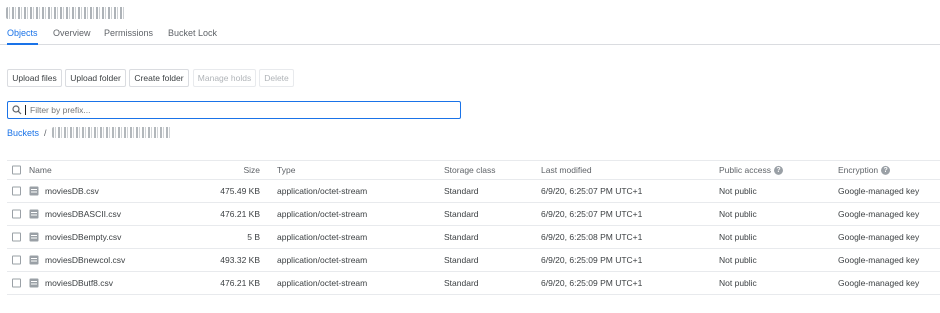 The width and height of the screenshot is (940, 313). Describe the element at coordinates (40, 170) in the screenshot. I see `column-header-name: Name` at that location.